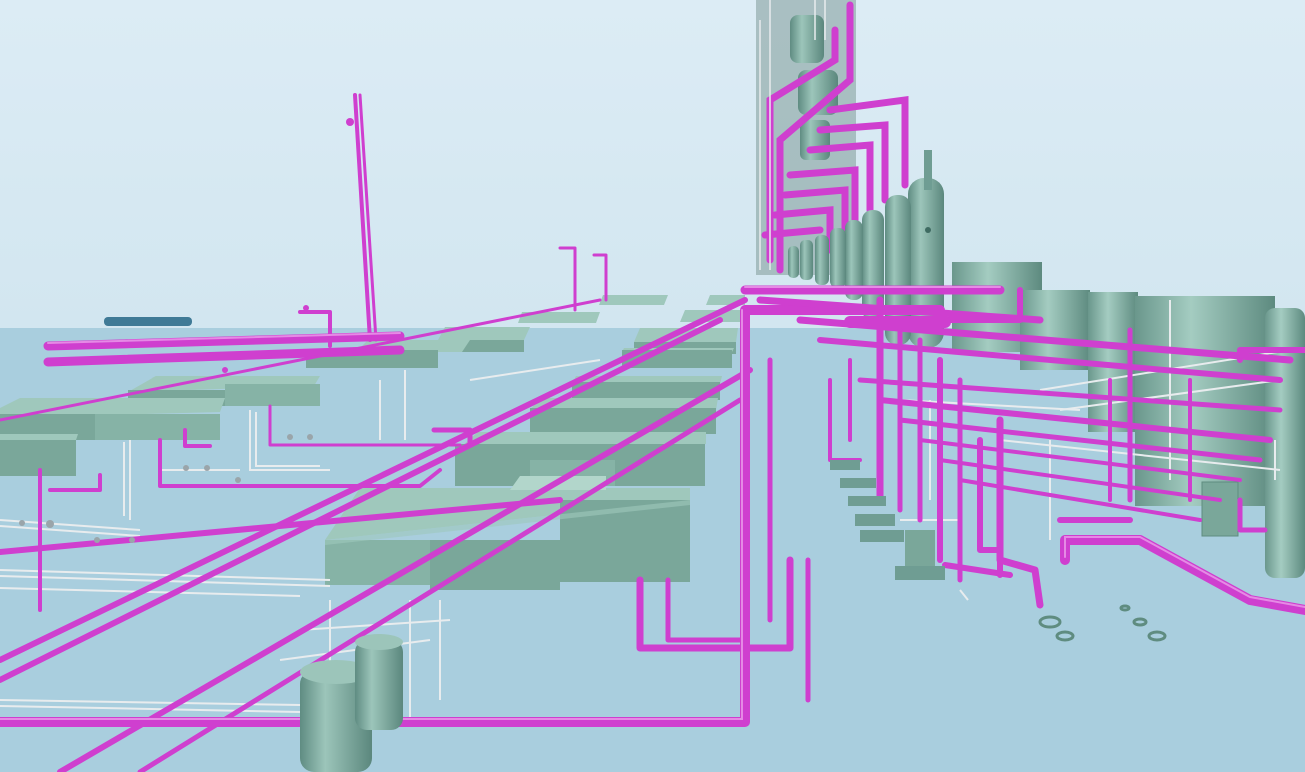  I want to click on far-vessel, so click(148, 321).